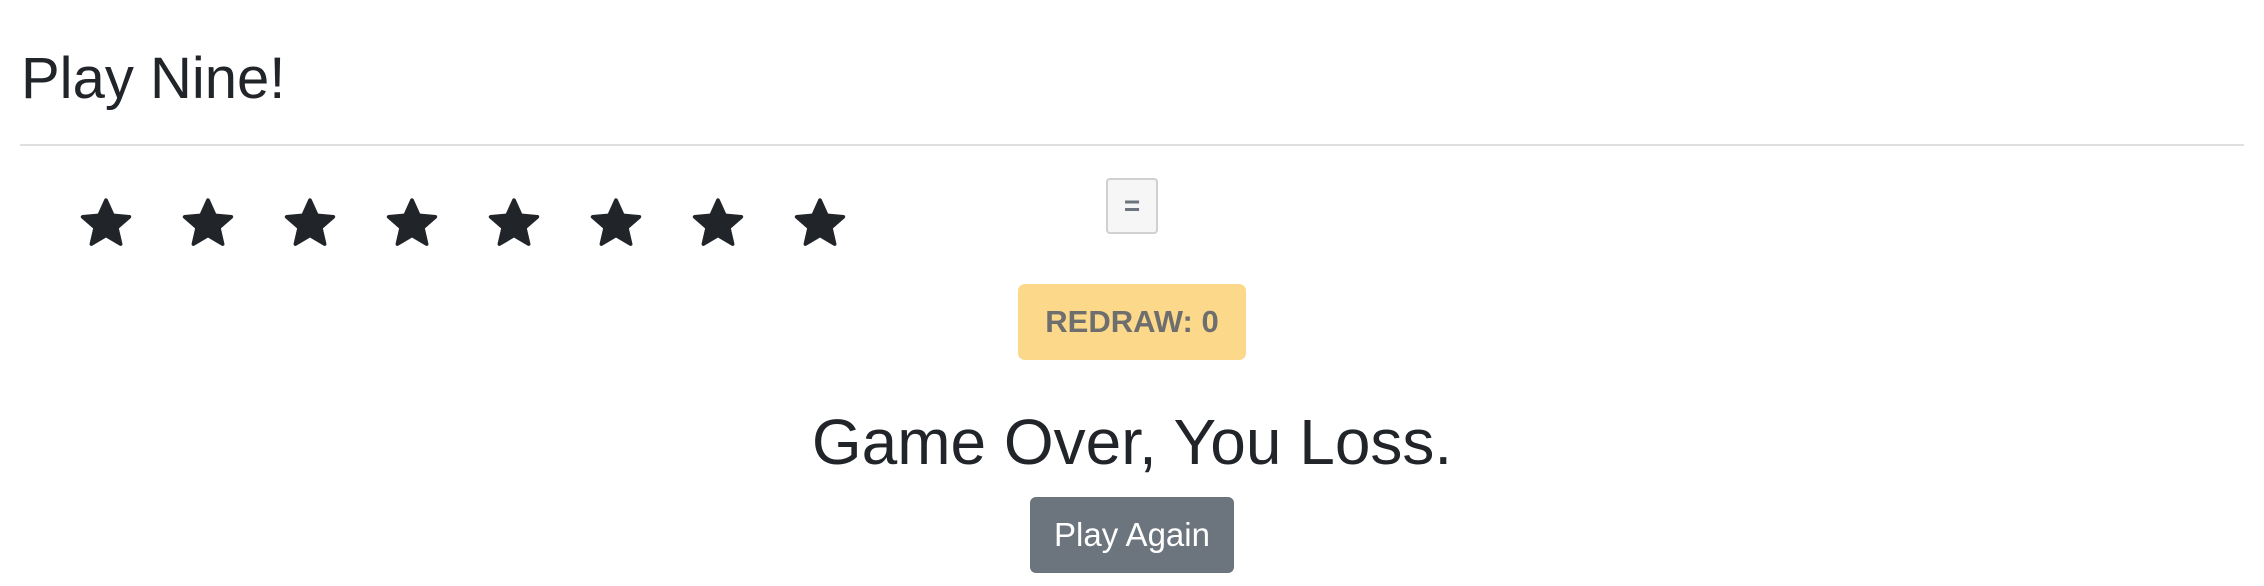 Image resolution: width=2264 pixels, height=586 pixels. What do you see at coordinates (153, 78) in the screenshot?
I see `page-title: Play Nine!` at bounding box center [153, 78].